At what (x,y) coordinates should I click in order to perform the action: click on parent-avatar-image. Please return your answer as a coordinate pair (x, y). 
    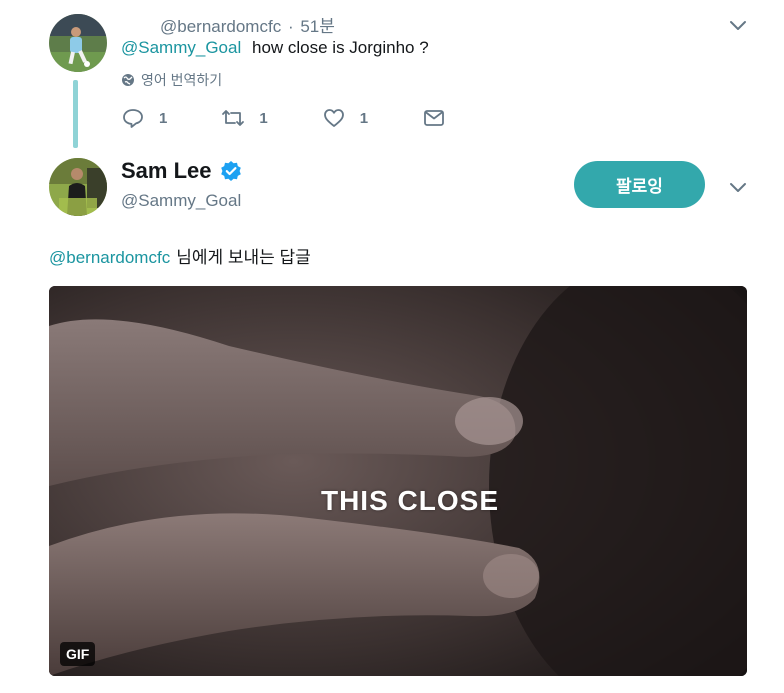
    Looking at the image, I should click on (78, 43).